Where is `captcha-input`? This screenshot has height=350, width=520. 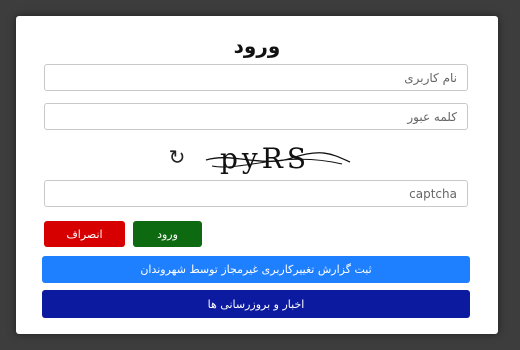 captcha-input is located at coordinates (256, 193).